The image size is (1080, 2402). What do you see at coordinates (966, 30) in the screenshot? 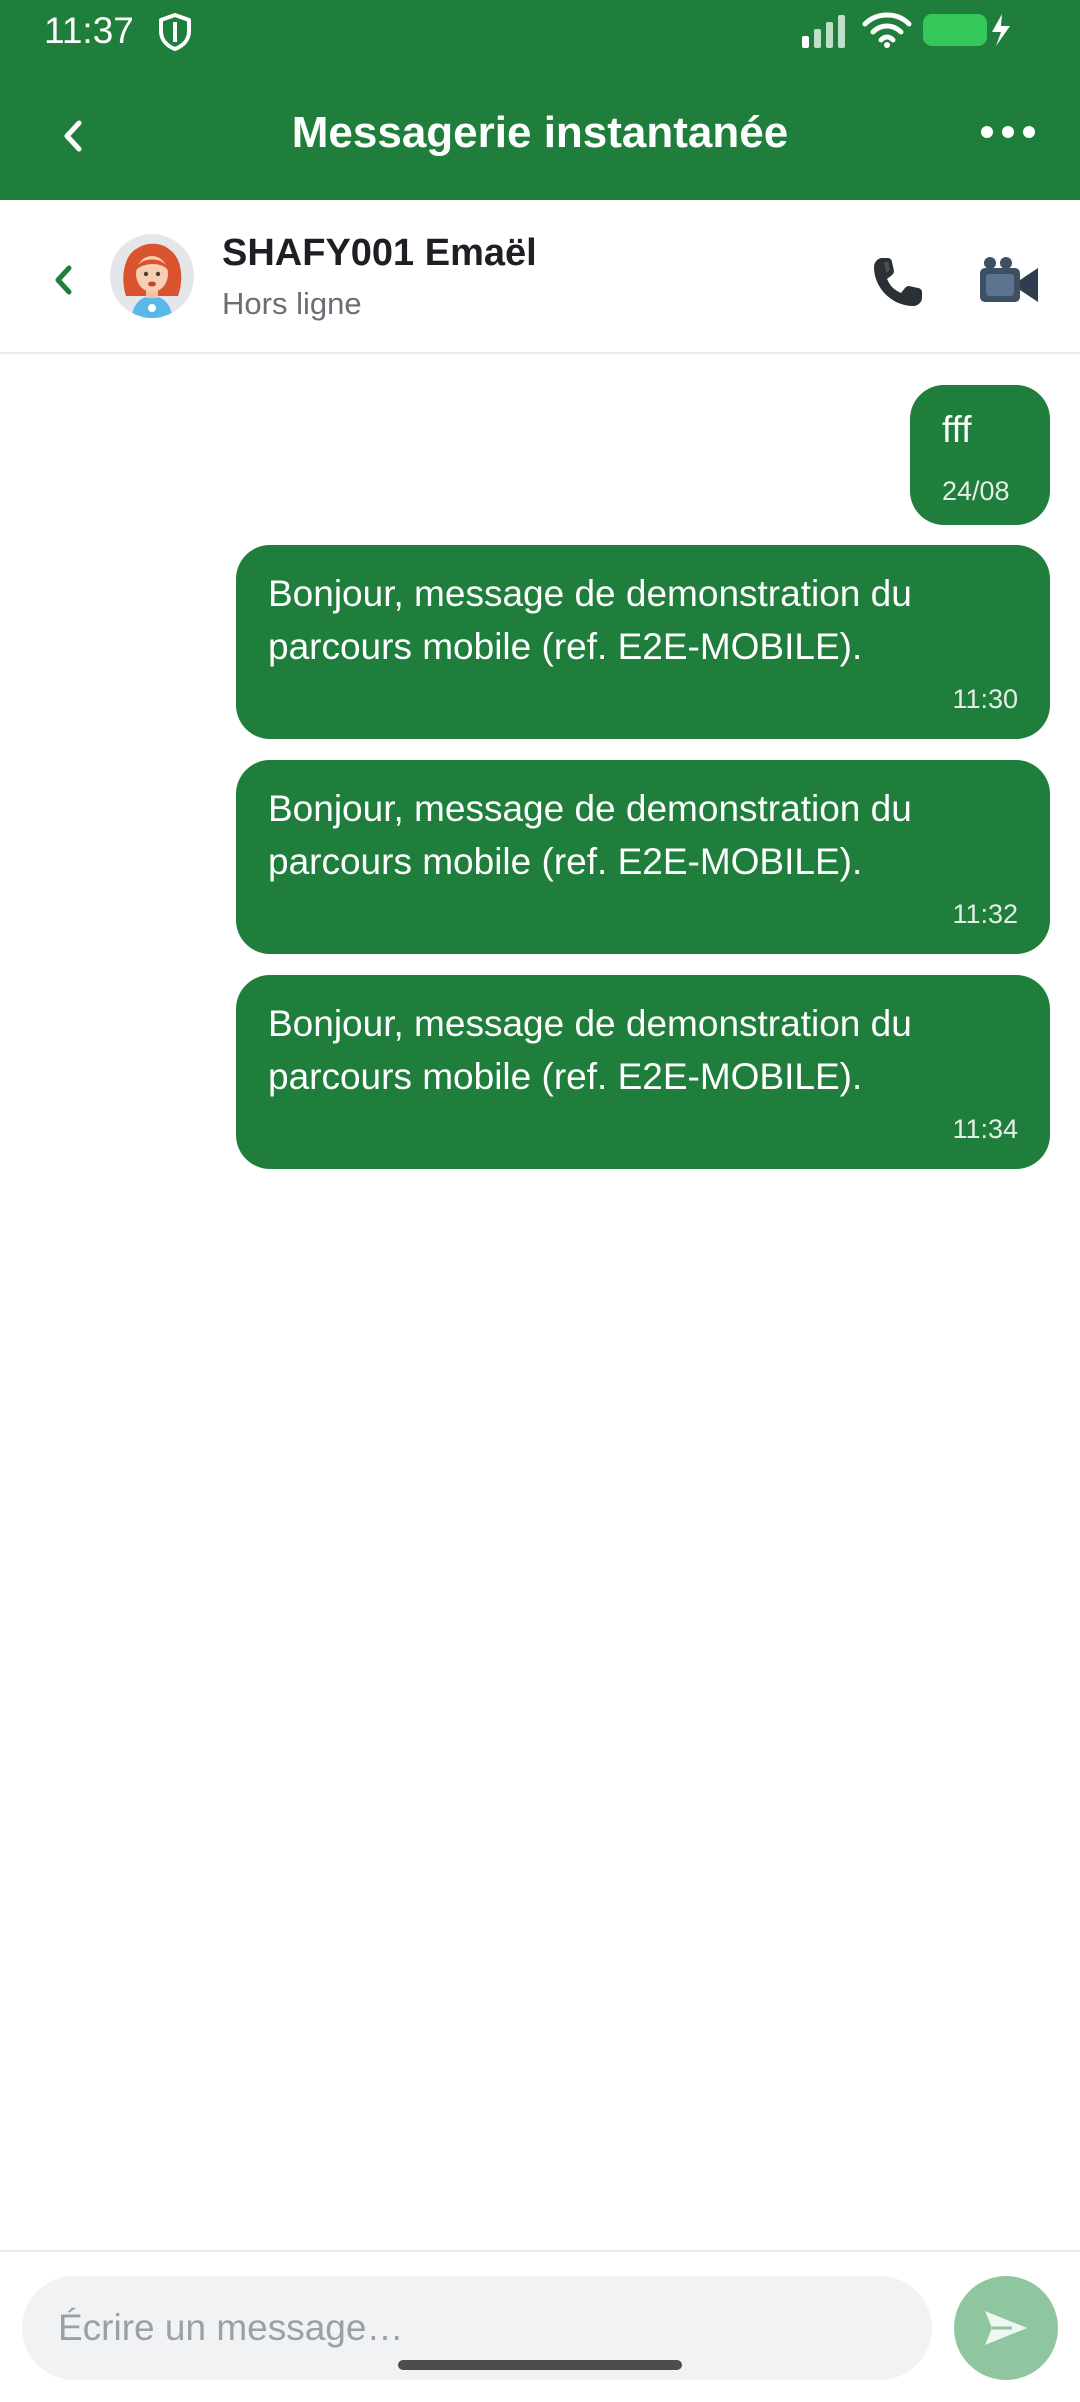
I see `battery-charging-icon` at bounding box center [966, 30].